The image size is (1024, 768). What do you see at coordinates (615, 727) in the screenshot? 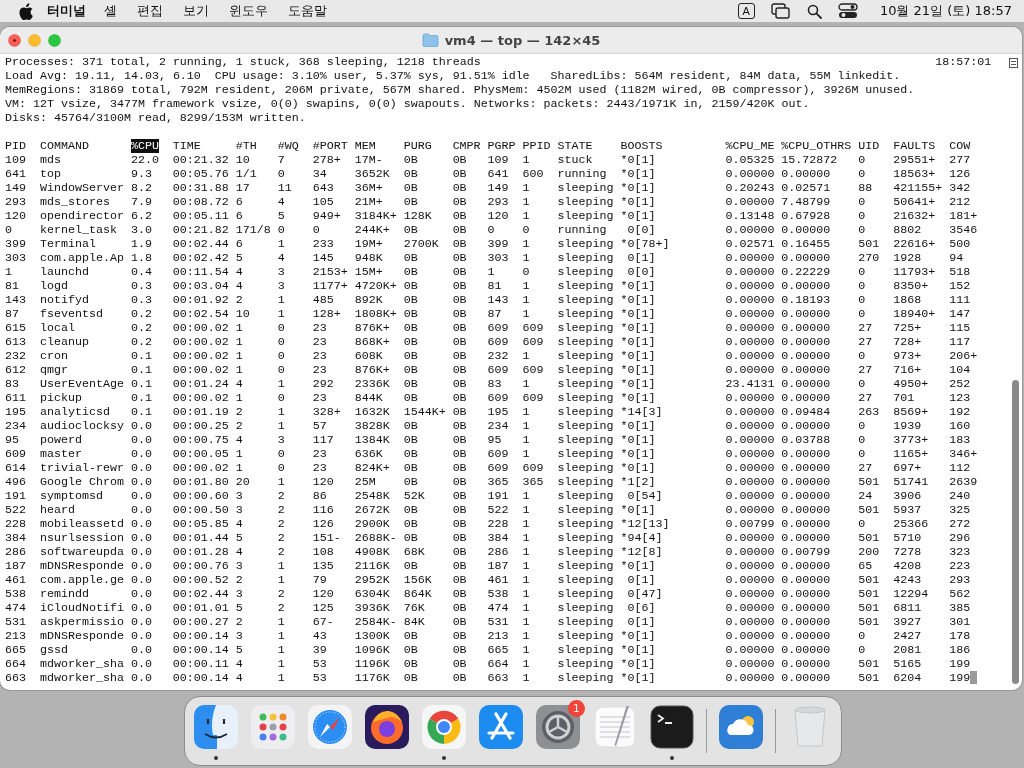
I see `notepad-icon` at bounding box center [615, 727].